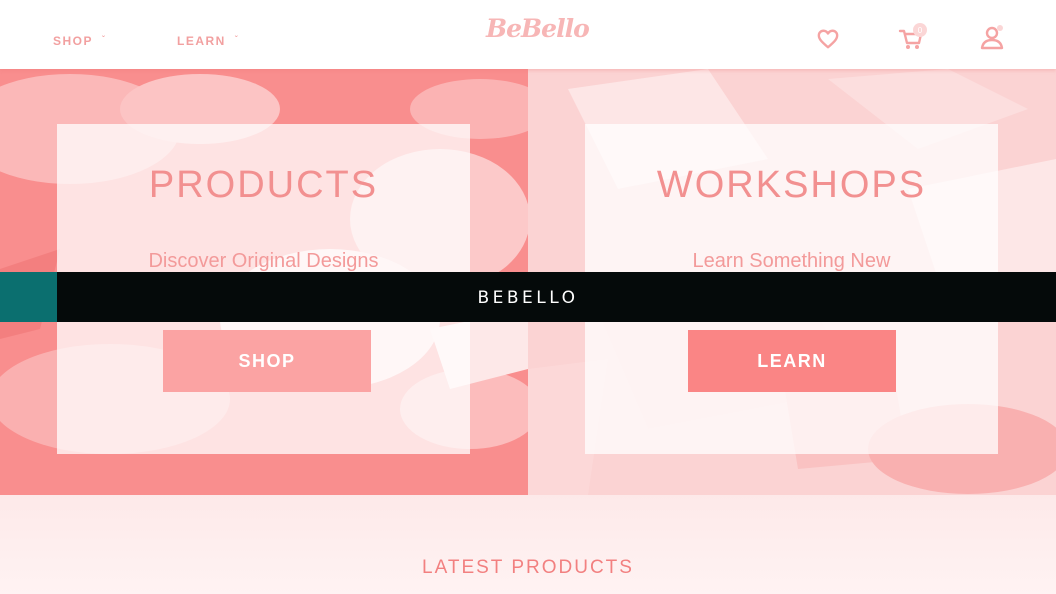 The height and width of the screenshot is (594, 1056). What do you see at coordinates (528, 567) in the screenshot?
I see `latest-products-title: LATEST PRODUCTS` at bounding box center [528, 567].